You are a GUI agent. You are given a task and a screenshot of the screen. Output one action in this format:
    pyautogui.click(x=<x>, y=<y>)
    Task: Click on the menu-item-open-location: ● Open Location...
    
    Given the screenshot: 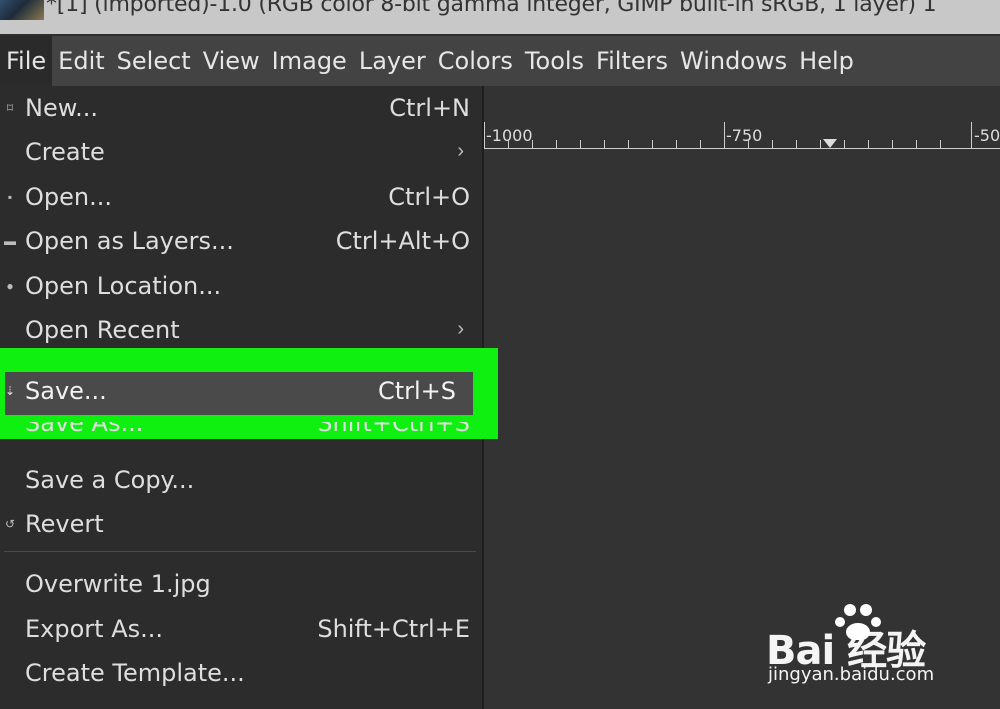 What is the action you would take?
    pyautogui.click(x=241, y=288)
    